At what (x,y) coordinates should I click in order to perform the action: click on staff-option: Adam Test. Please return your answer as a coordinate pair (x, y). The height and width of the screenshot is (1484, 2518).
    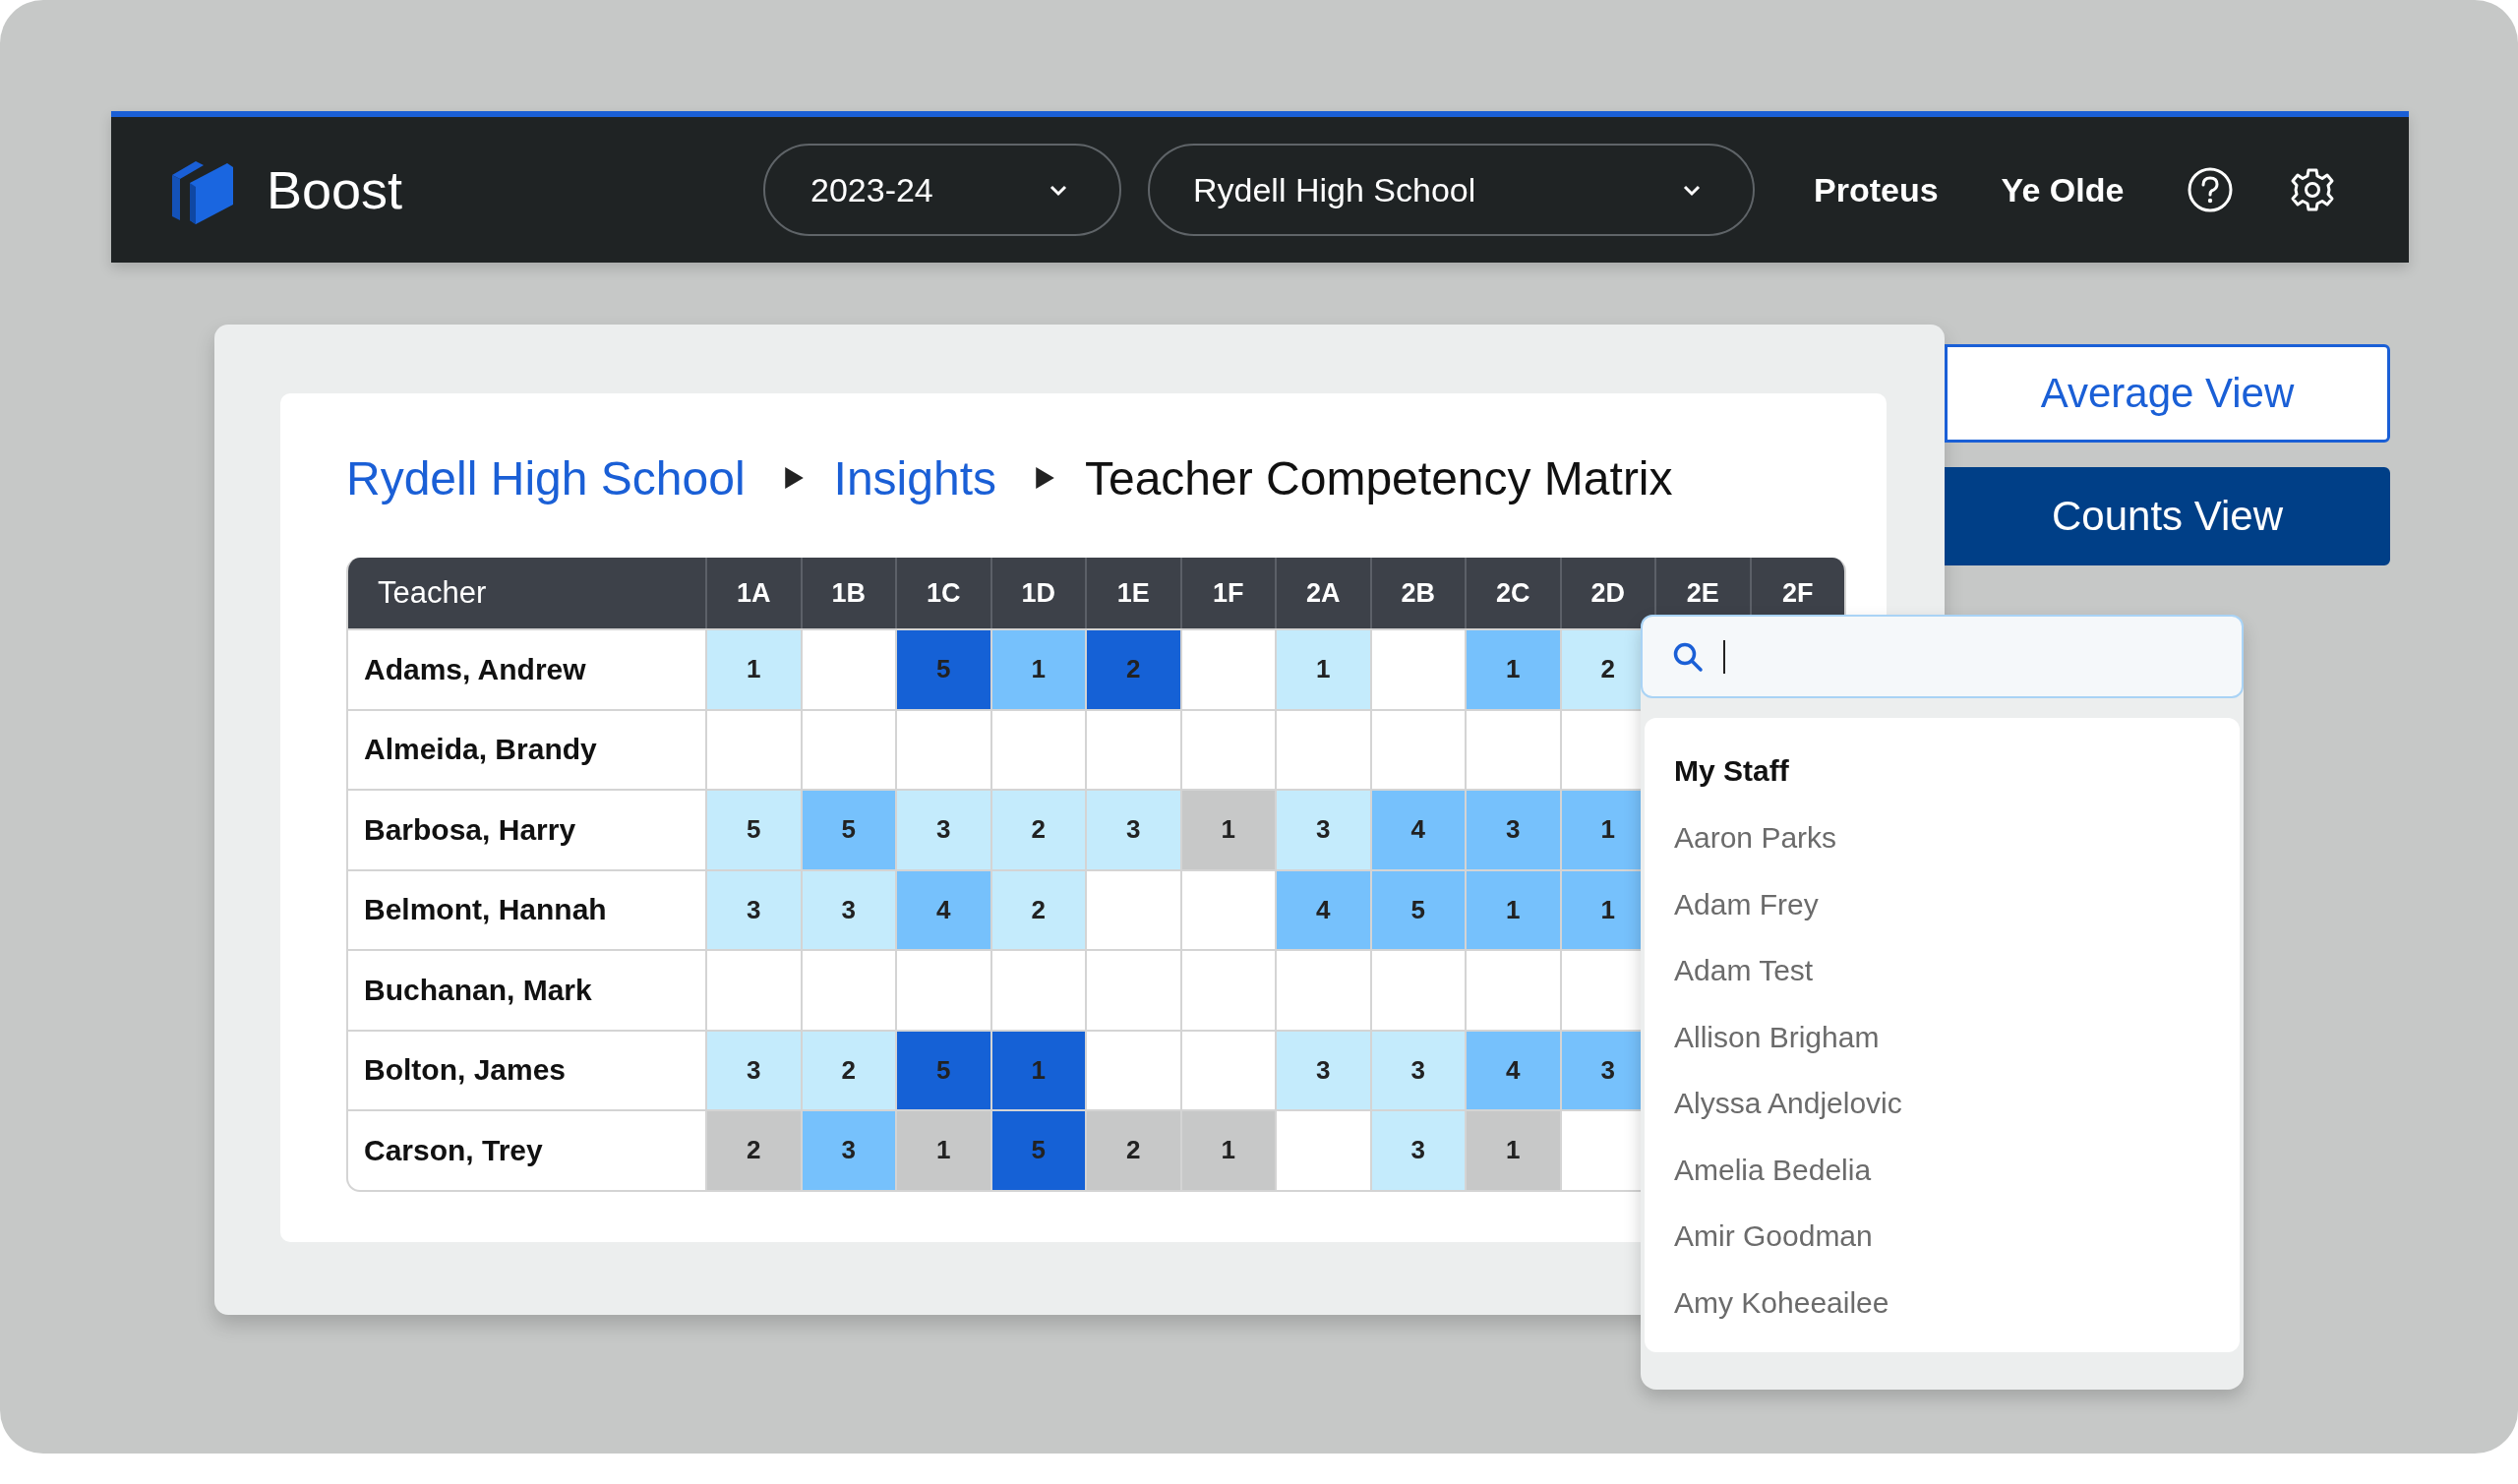
    Looking at the image, I should click on (1744, 971).